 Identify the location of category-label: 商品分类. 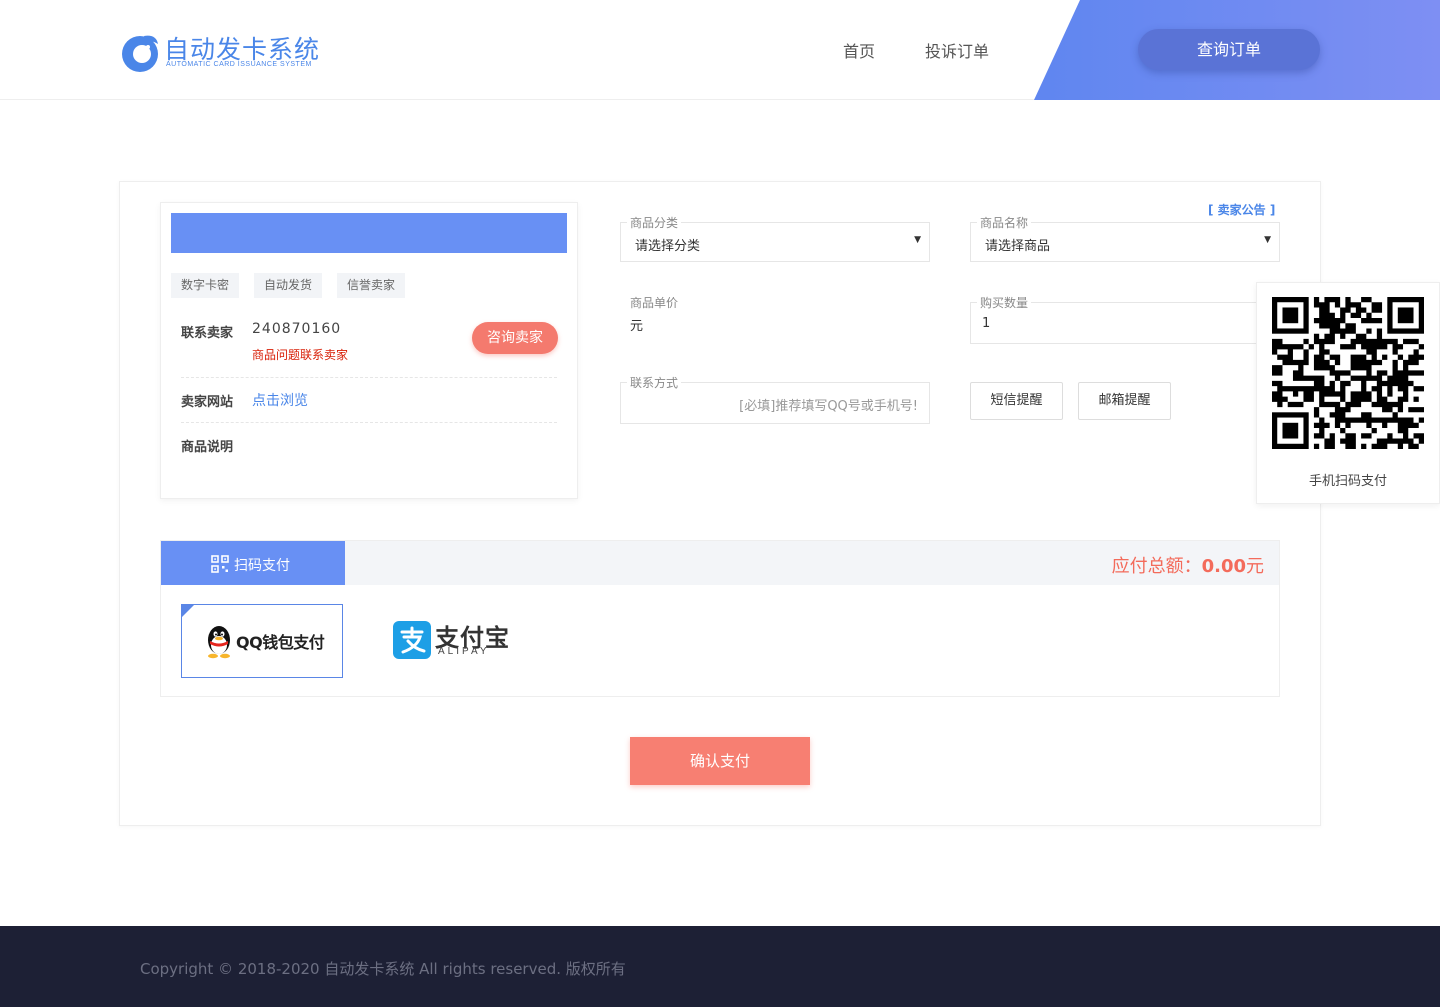
(654, 222).